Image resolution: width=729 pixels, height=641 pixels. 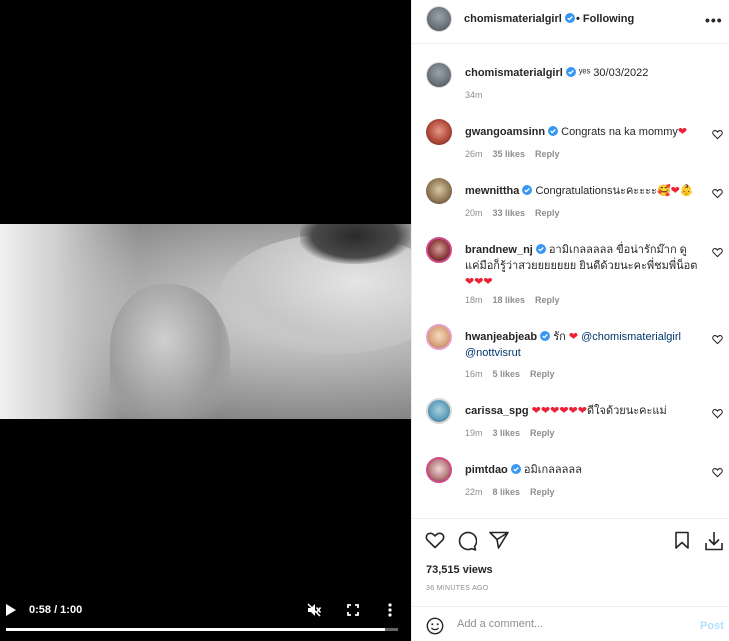 I want to click on share-icon, so click(x=499, y=540).